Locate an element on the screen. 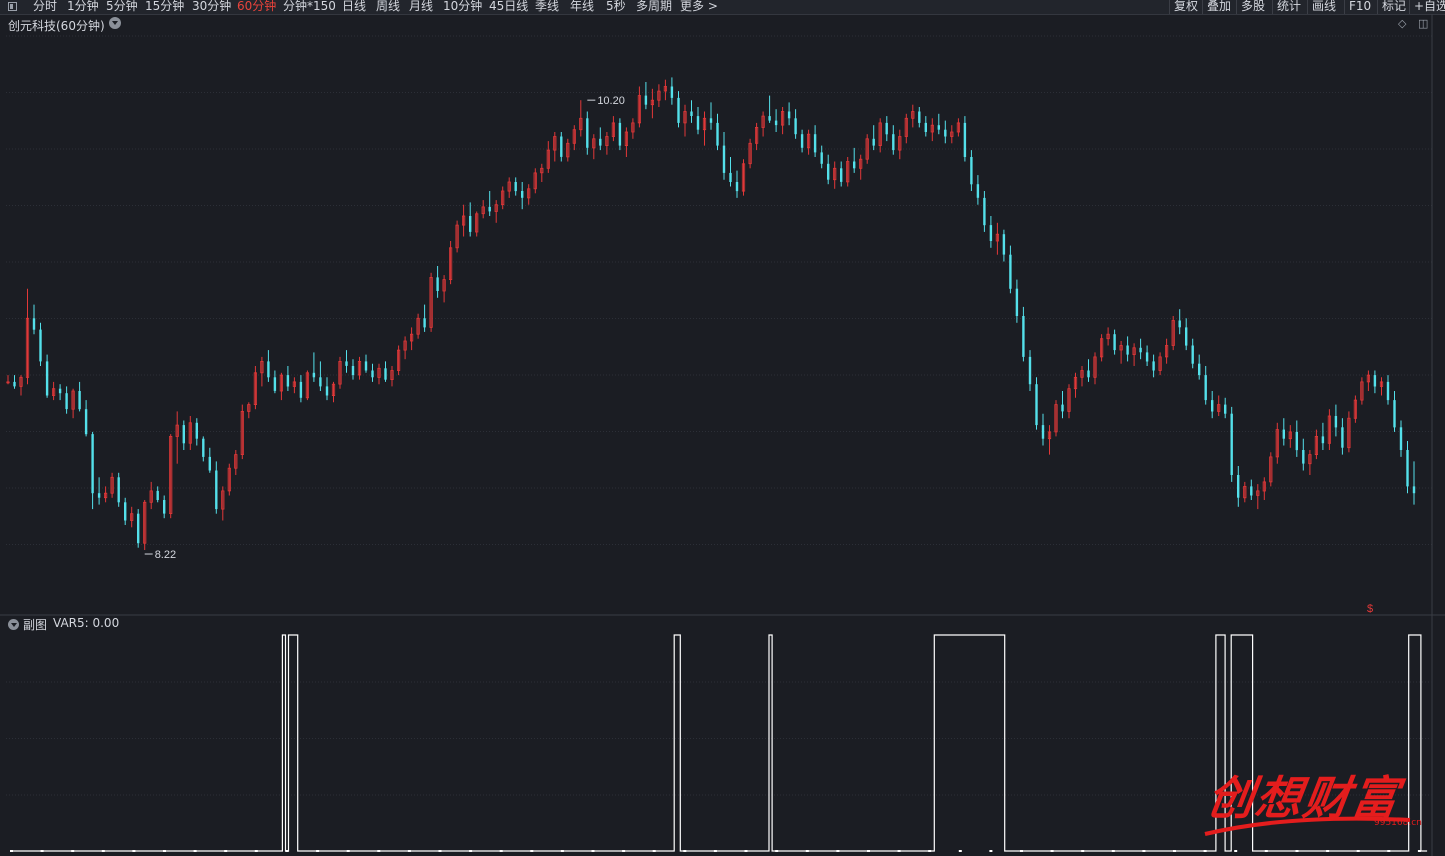  sub-chevron-icon is located at coordinates (13, 624).